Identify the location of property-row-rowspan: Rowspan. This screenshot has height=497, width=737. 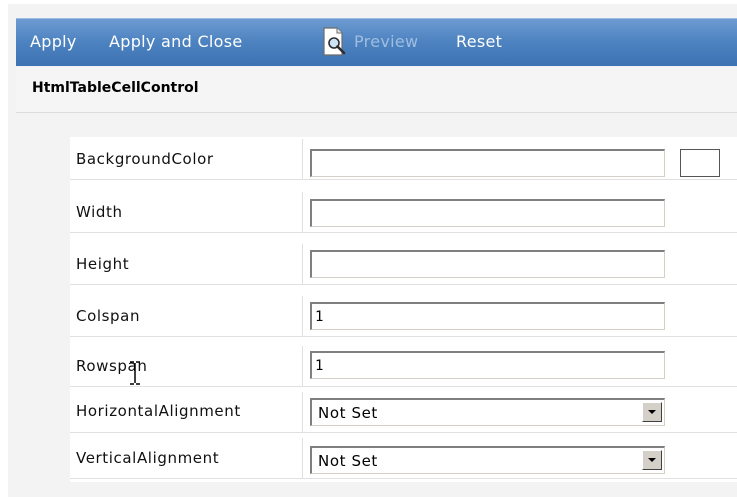
(403, 366).